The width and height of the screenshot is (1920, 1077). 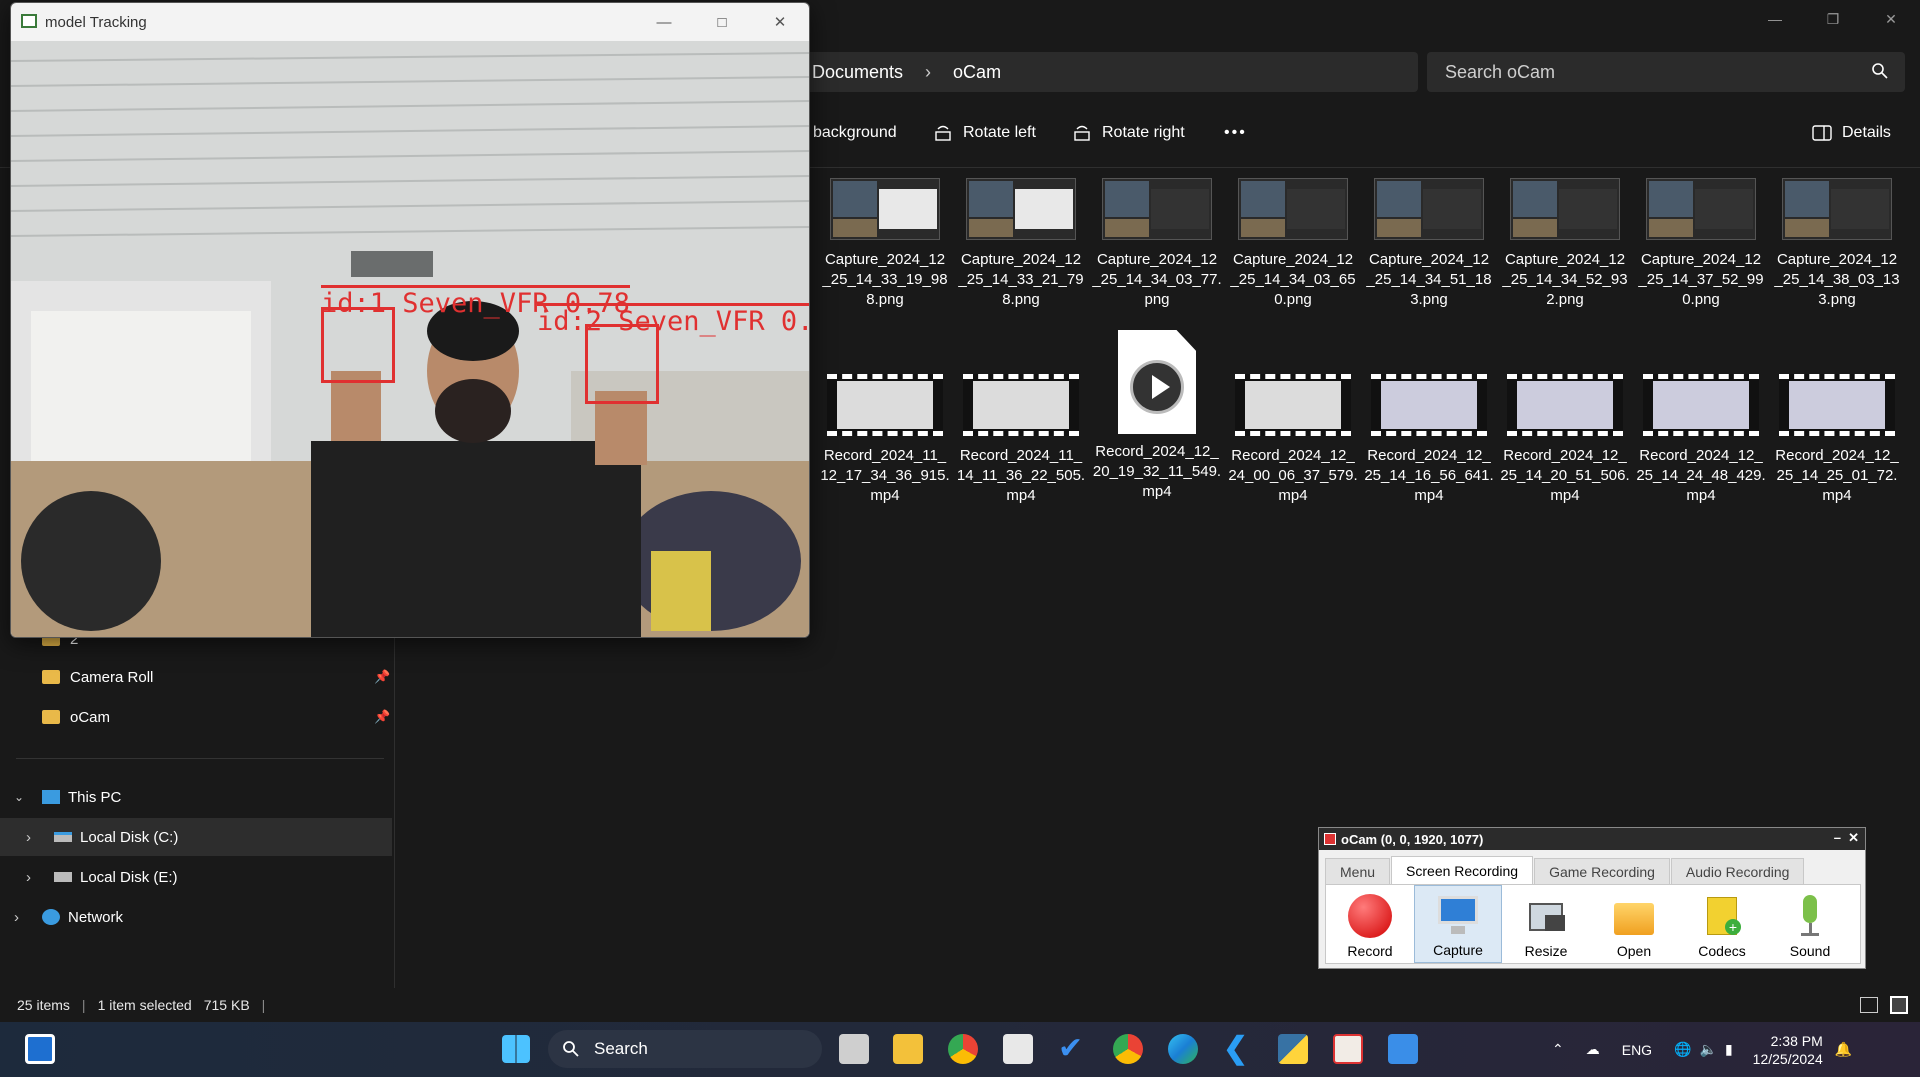 What do you see at coordinates (1837, 244) in the screenshot?
I see `file-item: Capture_2024_12 _25_14_38_03_13 3.png` at bounding box center [1837, 244].